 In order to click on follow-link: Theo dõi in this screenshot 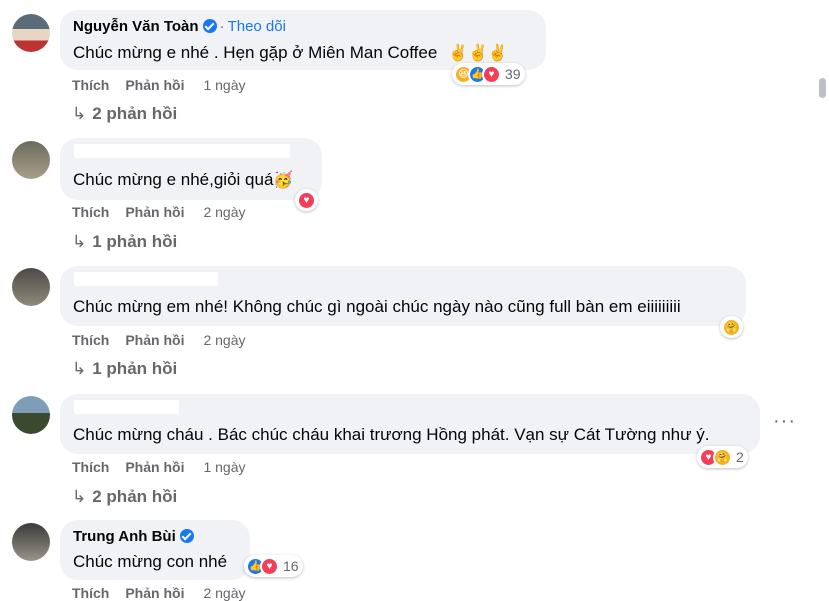, I will do `click(257, 26)`.